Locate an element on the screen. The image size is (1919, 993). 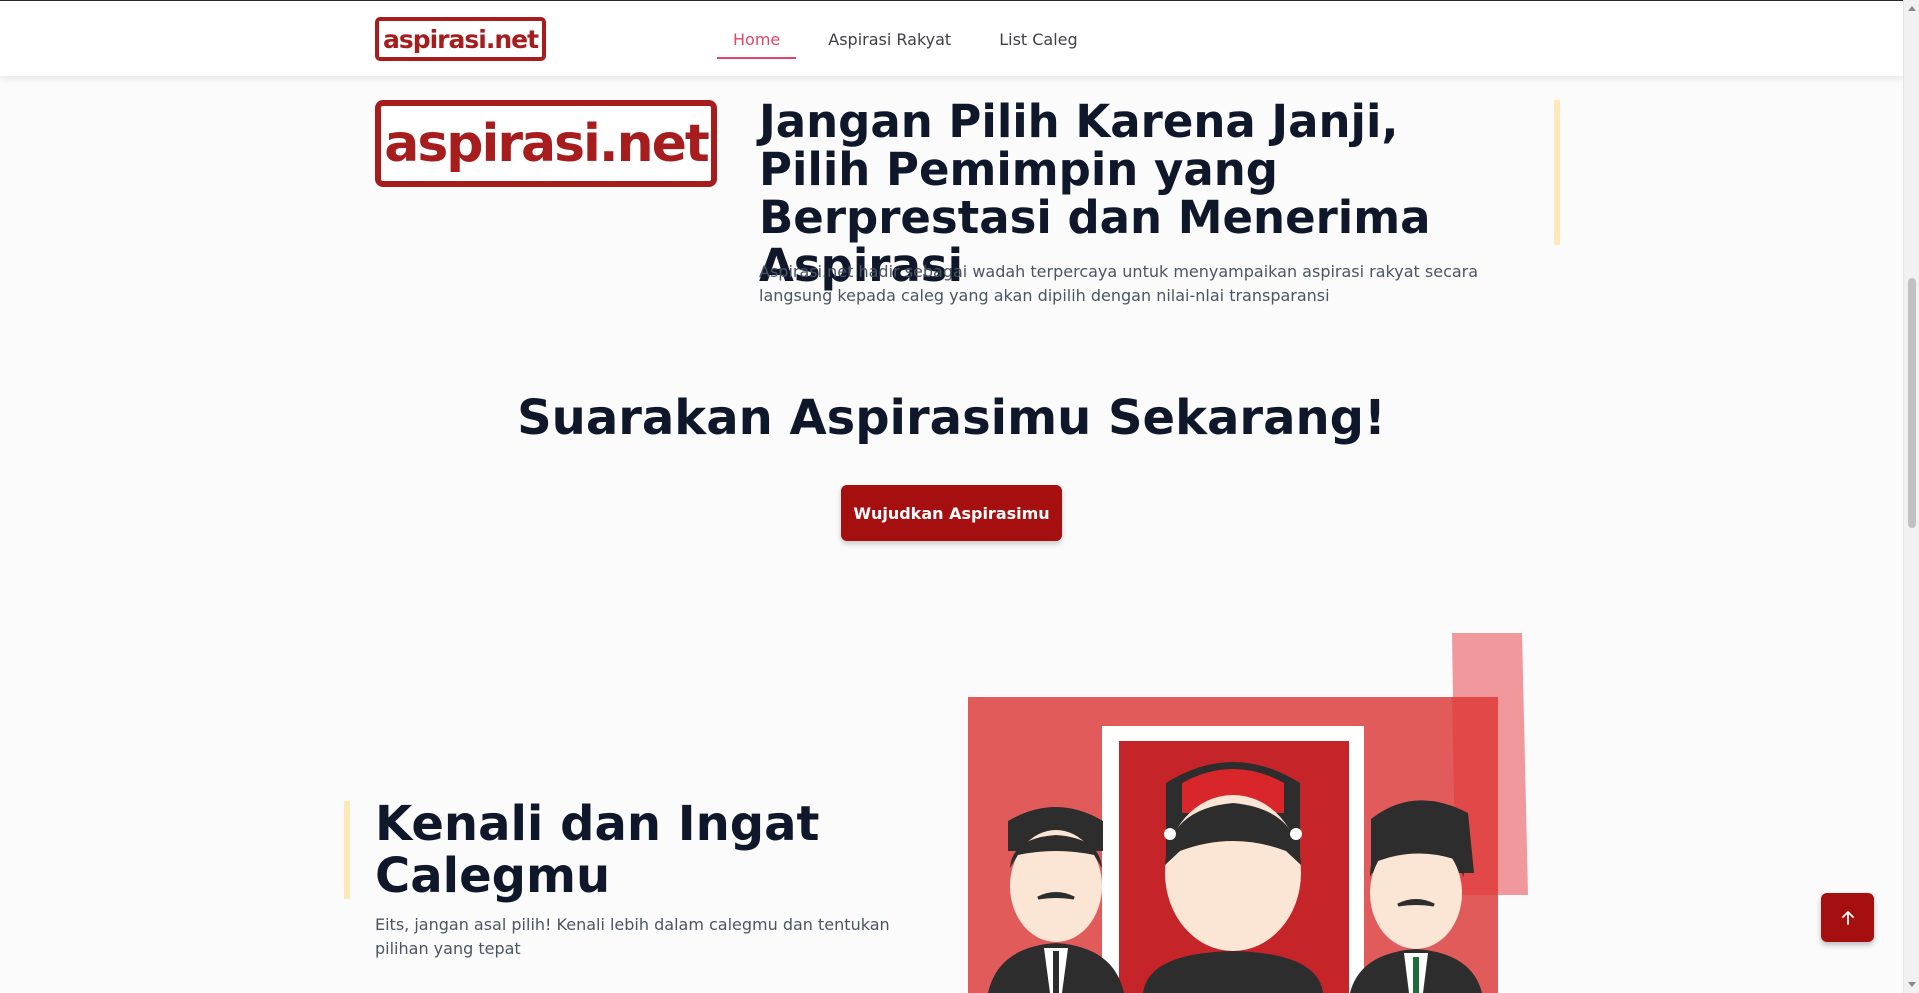
nav-list-caleg: List Caleg is located at coordinates (1038, 39).